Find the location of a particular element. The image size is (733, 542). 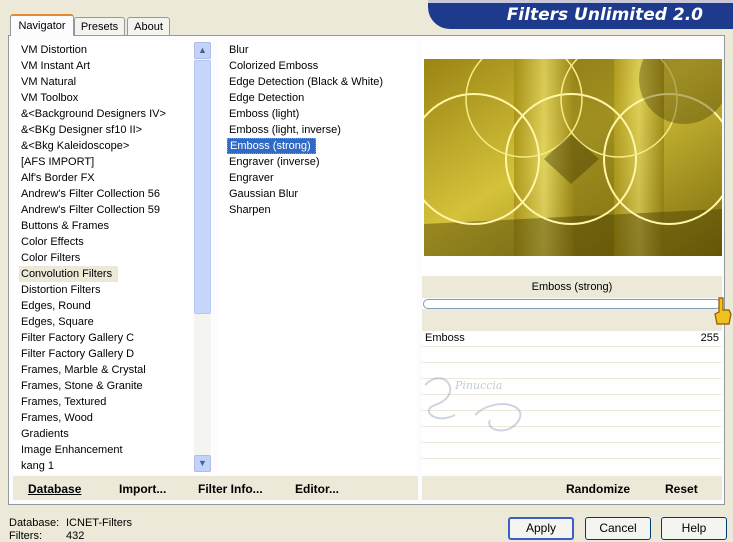

right-toolbar: Randomize Reset is located at coordinates (572, 488).